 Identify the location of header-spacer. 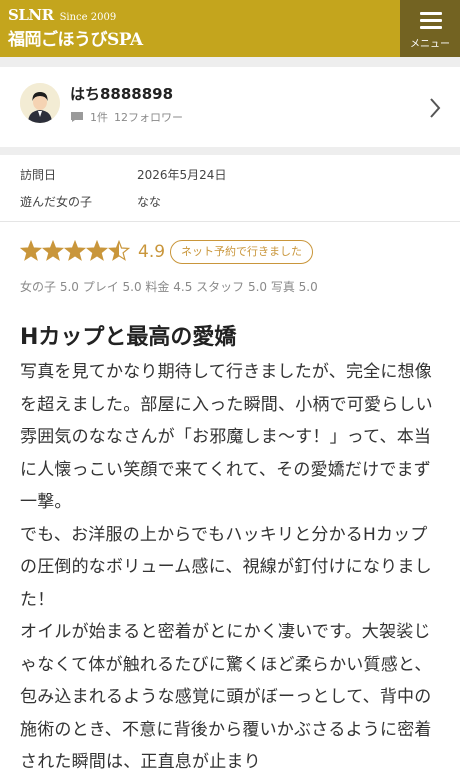
(230, 62).